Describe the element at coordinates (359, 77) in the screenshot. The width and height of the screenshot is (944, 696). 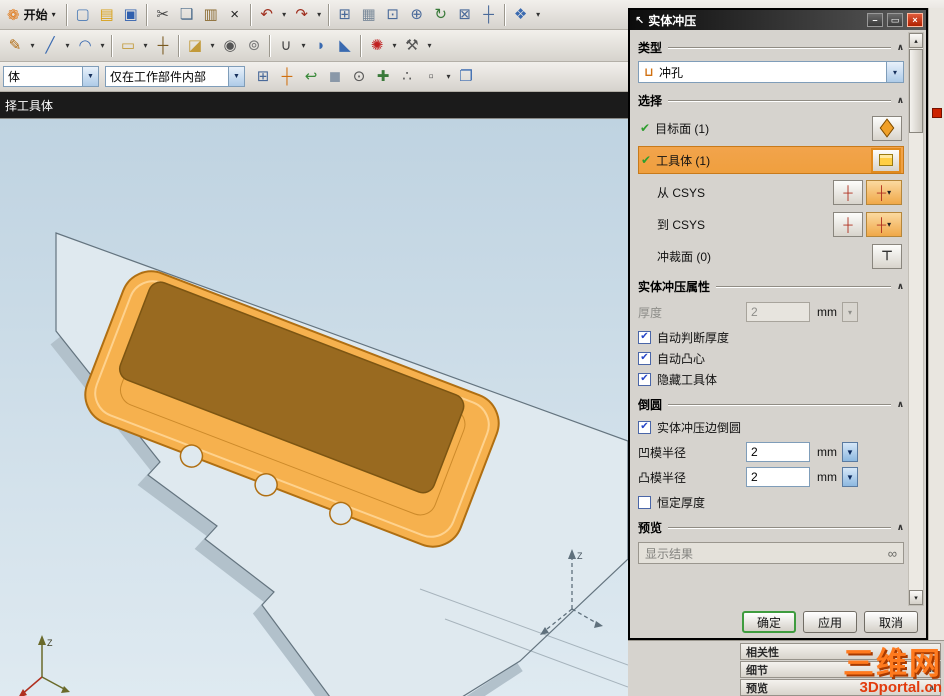
I see `center-point-icon: ⊙` at that location.